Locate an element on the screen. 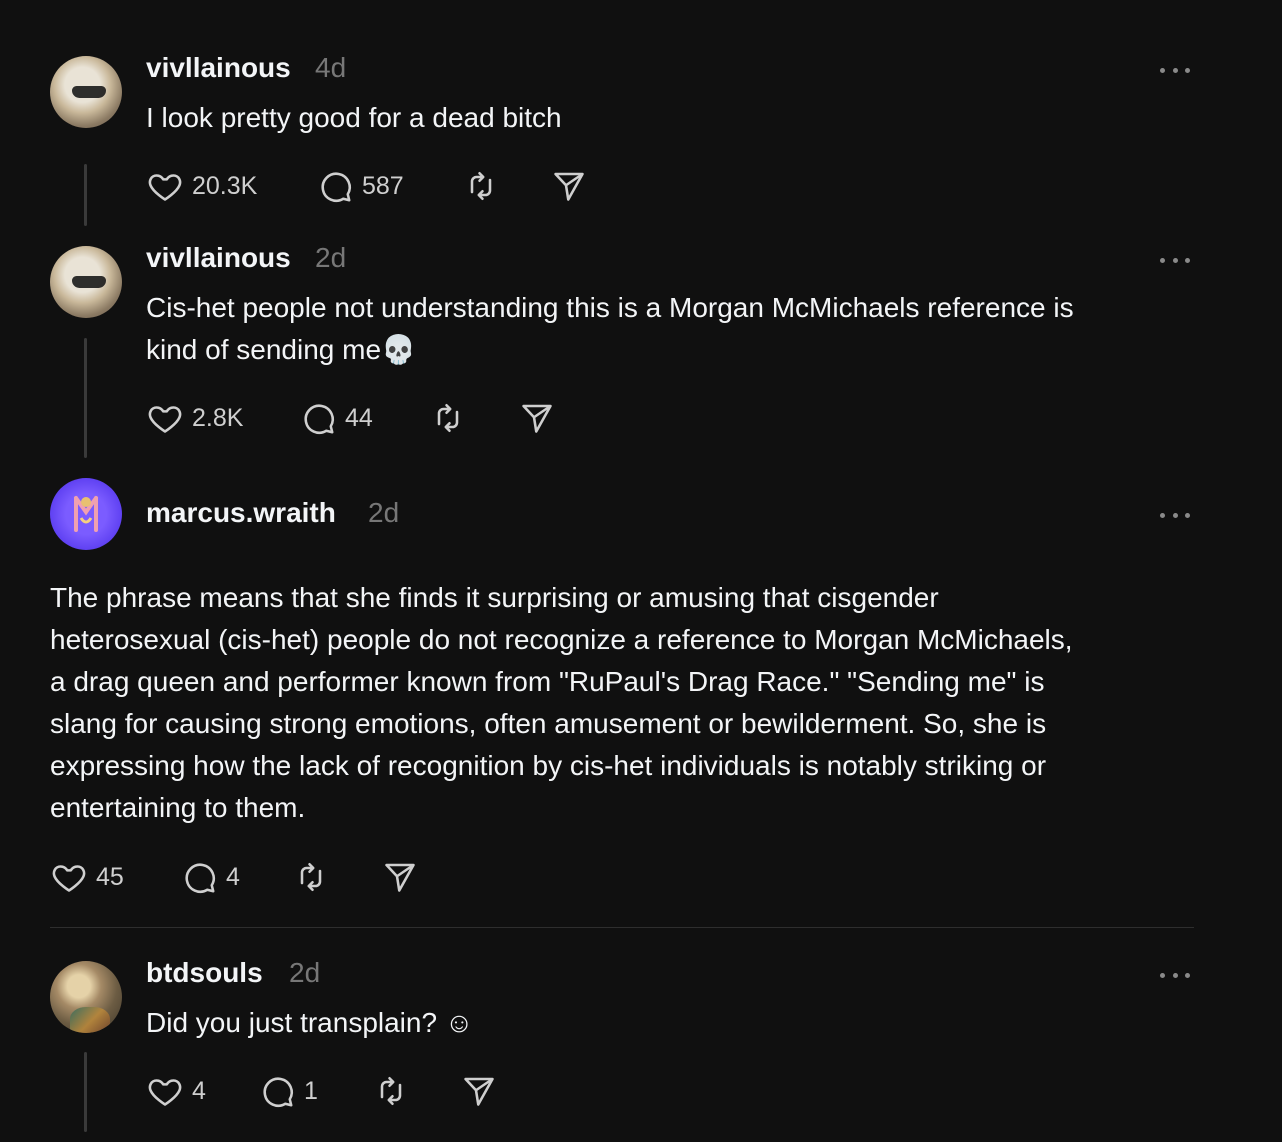 This screenshot has height=1142, width=1282. reply-count: 1 is located at coordinates (311, 1090).